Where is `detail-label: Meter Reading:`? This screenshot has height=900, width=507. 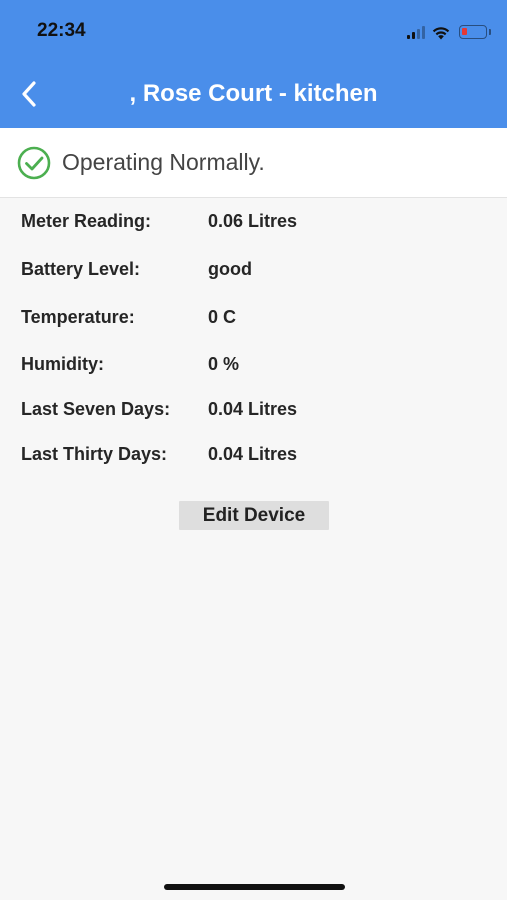 detail-label: Meter Reading: is located at coordinates (86, 221).